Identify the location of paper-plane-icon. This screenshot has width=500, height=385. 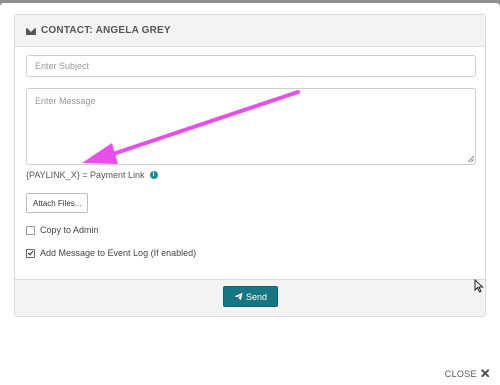
(238, 296).